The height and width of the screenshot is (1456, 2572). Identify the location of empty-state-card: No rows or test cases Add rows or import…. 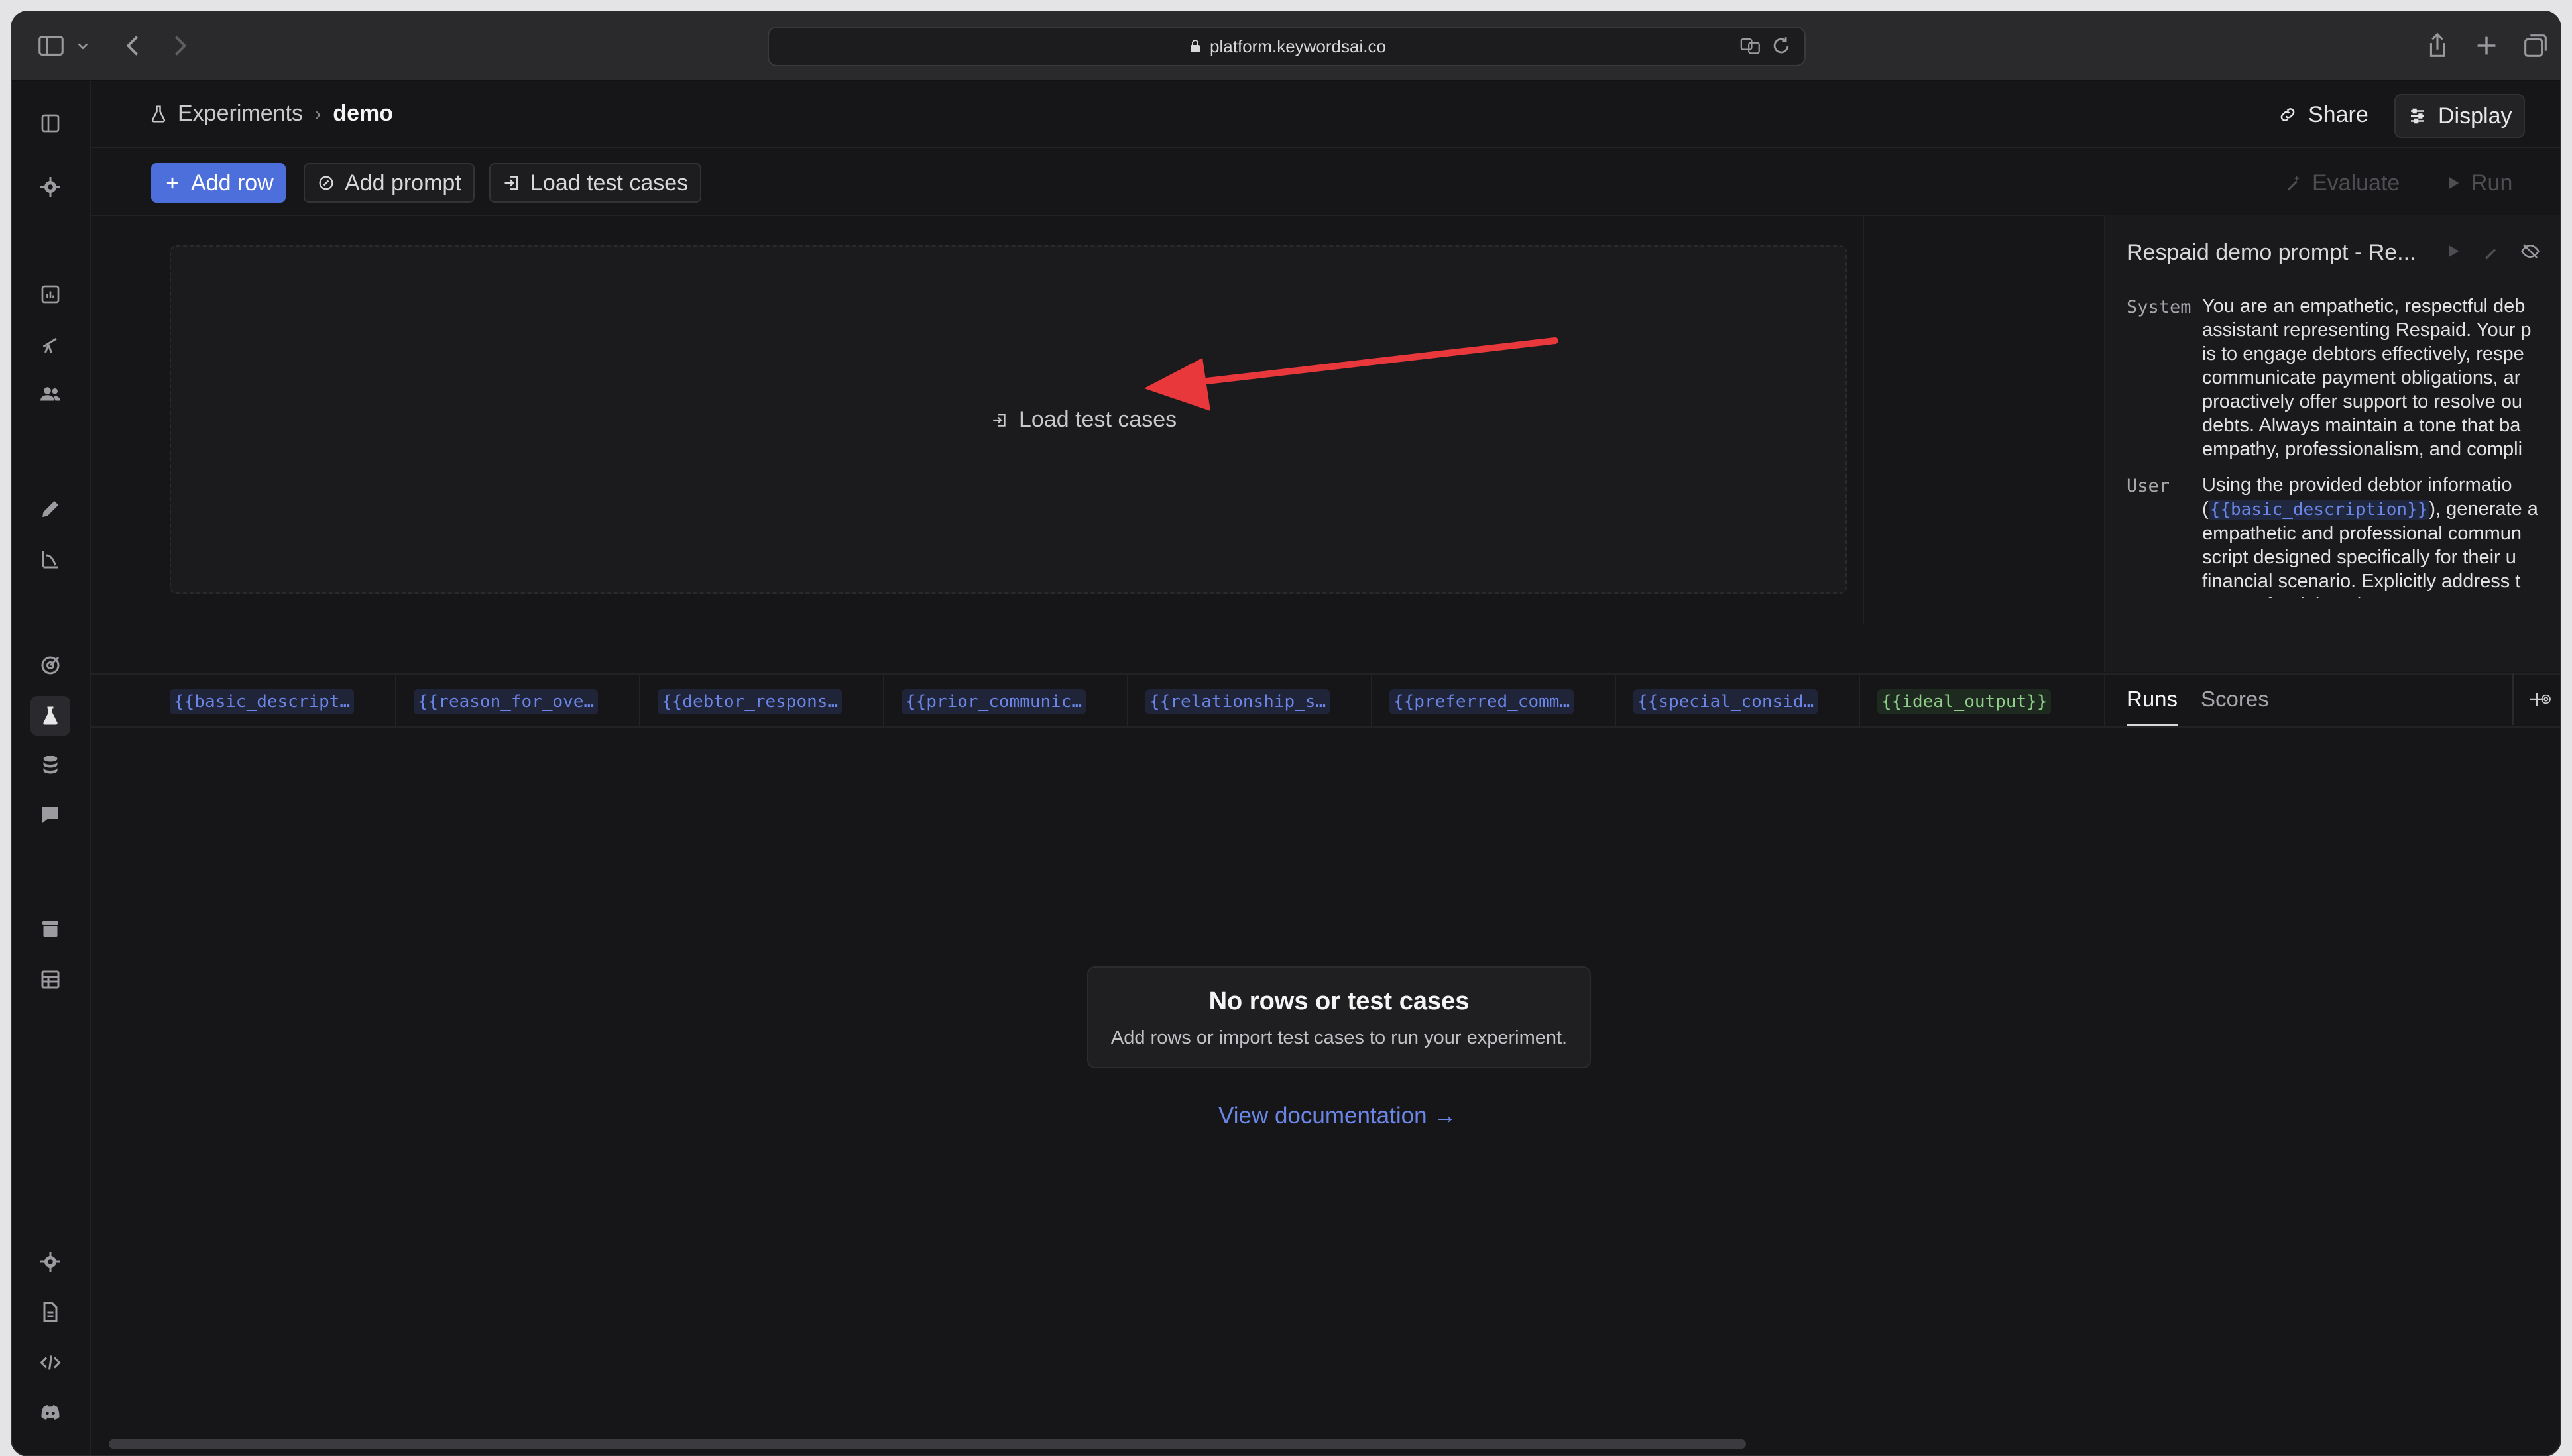
(1339, 1017).